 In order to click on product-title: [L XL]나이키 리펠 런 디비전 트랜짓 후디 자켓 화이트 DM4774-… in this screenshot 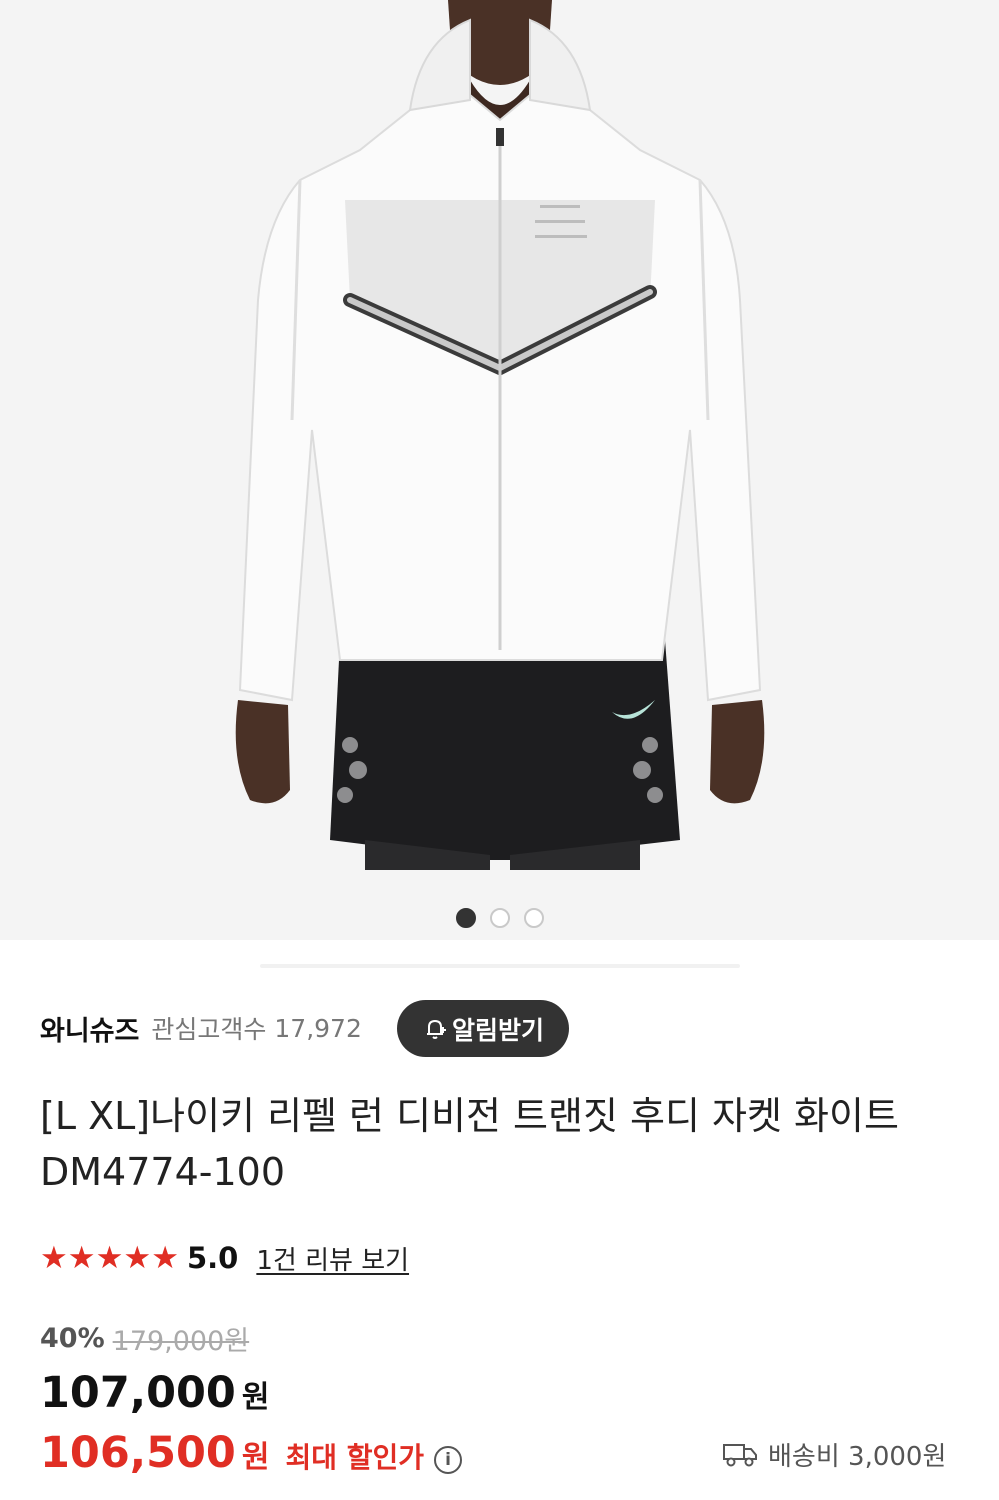, I will do `click(505, 1144)`.